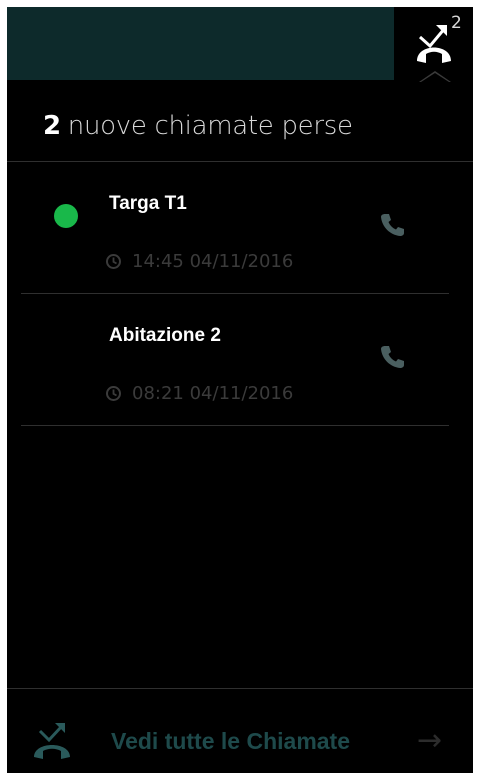 This screenshot has height=773, width=477. I want to click on caller-name: Abitazione 2, so click(165, 335).